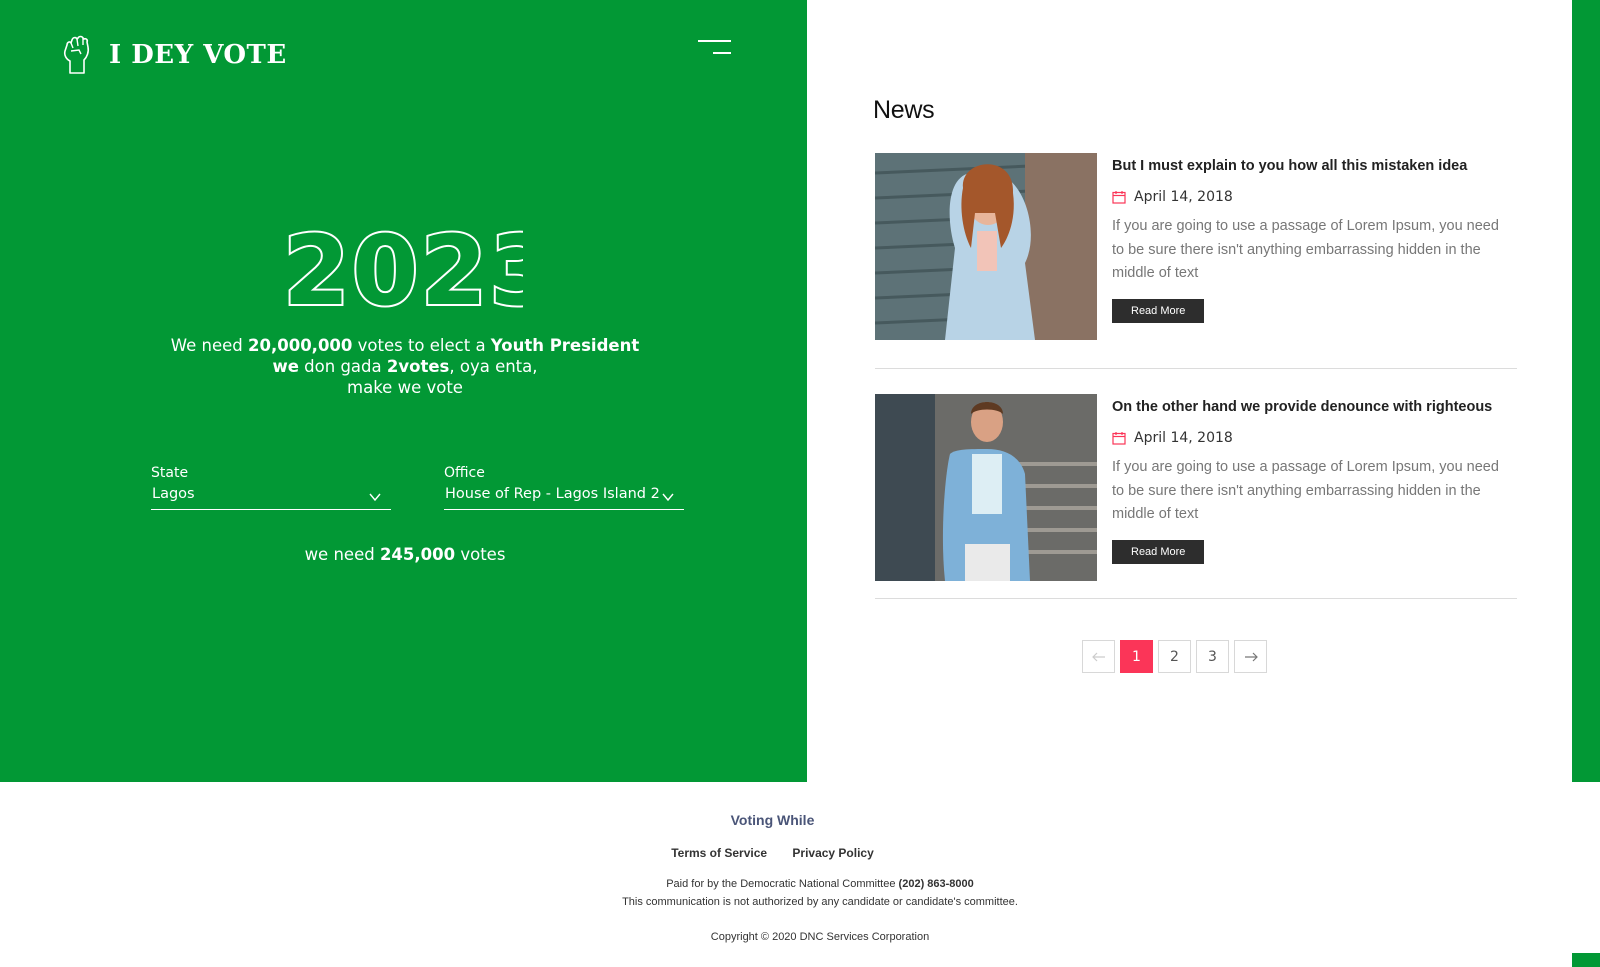  Describe the element at coordinates (198, 55) in the screenshot. I see `brand-name: I DEY VOTE` at that location.